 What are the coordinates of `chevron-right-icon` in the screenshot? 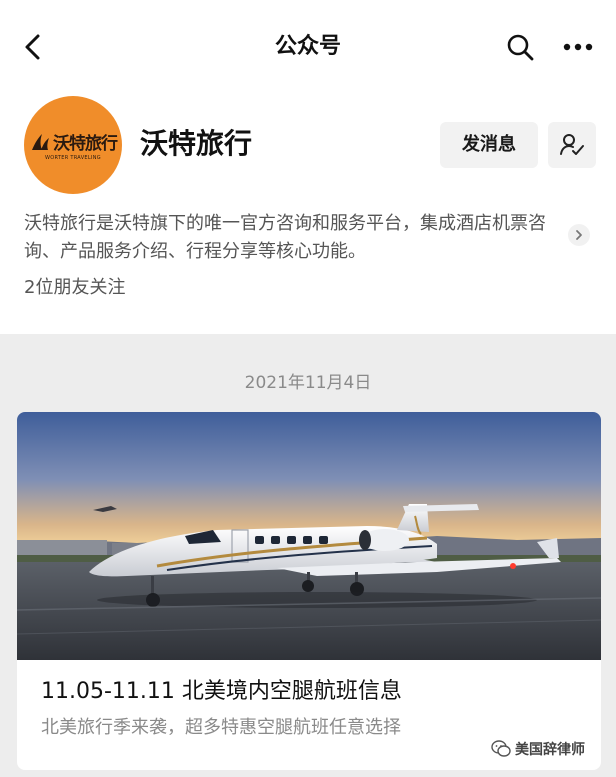 It's located at (579, 235).